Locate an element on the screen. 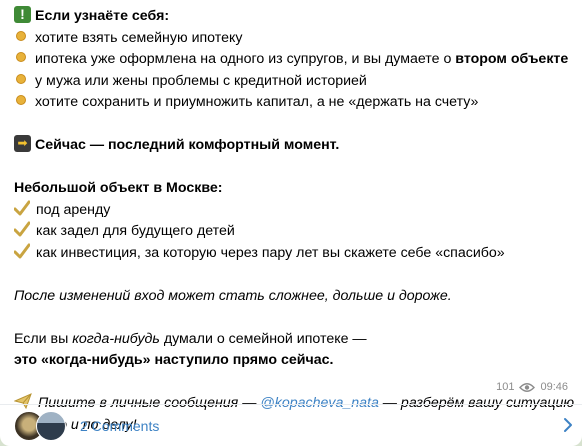 This screenshot has height=446, width=582. post-time: 09:46 is located at coordinates (554, 387).